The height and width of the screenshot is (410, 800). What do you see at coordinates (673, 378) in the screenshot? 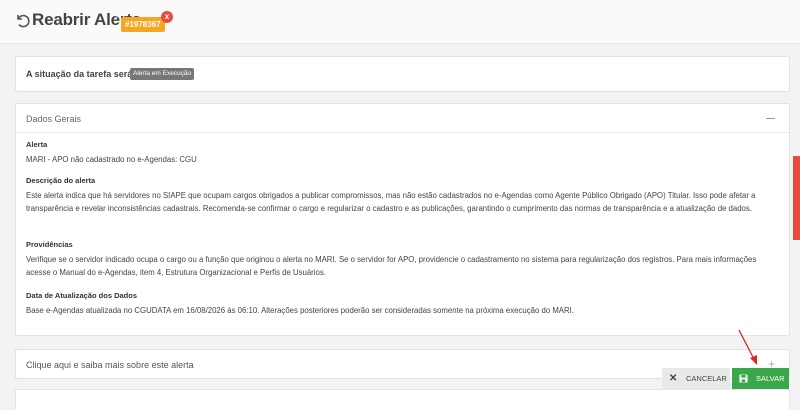
I see `close-icon: ✕` at bounding box center [673, 378].